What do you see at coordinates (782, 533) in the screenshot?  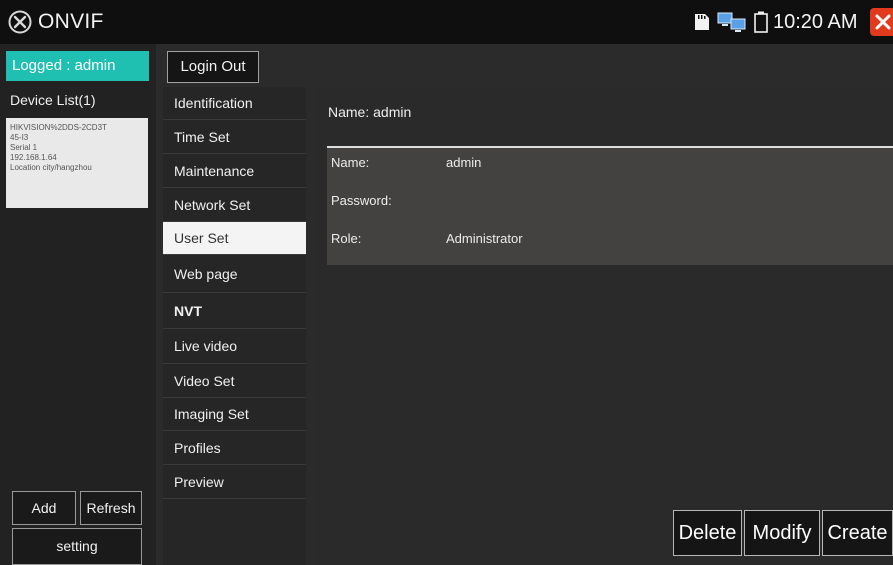 I see `modify-button: Modify` at bounding box center [782, 533].